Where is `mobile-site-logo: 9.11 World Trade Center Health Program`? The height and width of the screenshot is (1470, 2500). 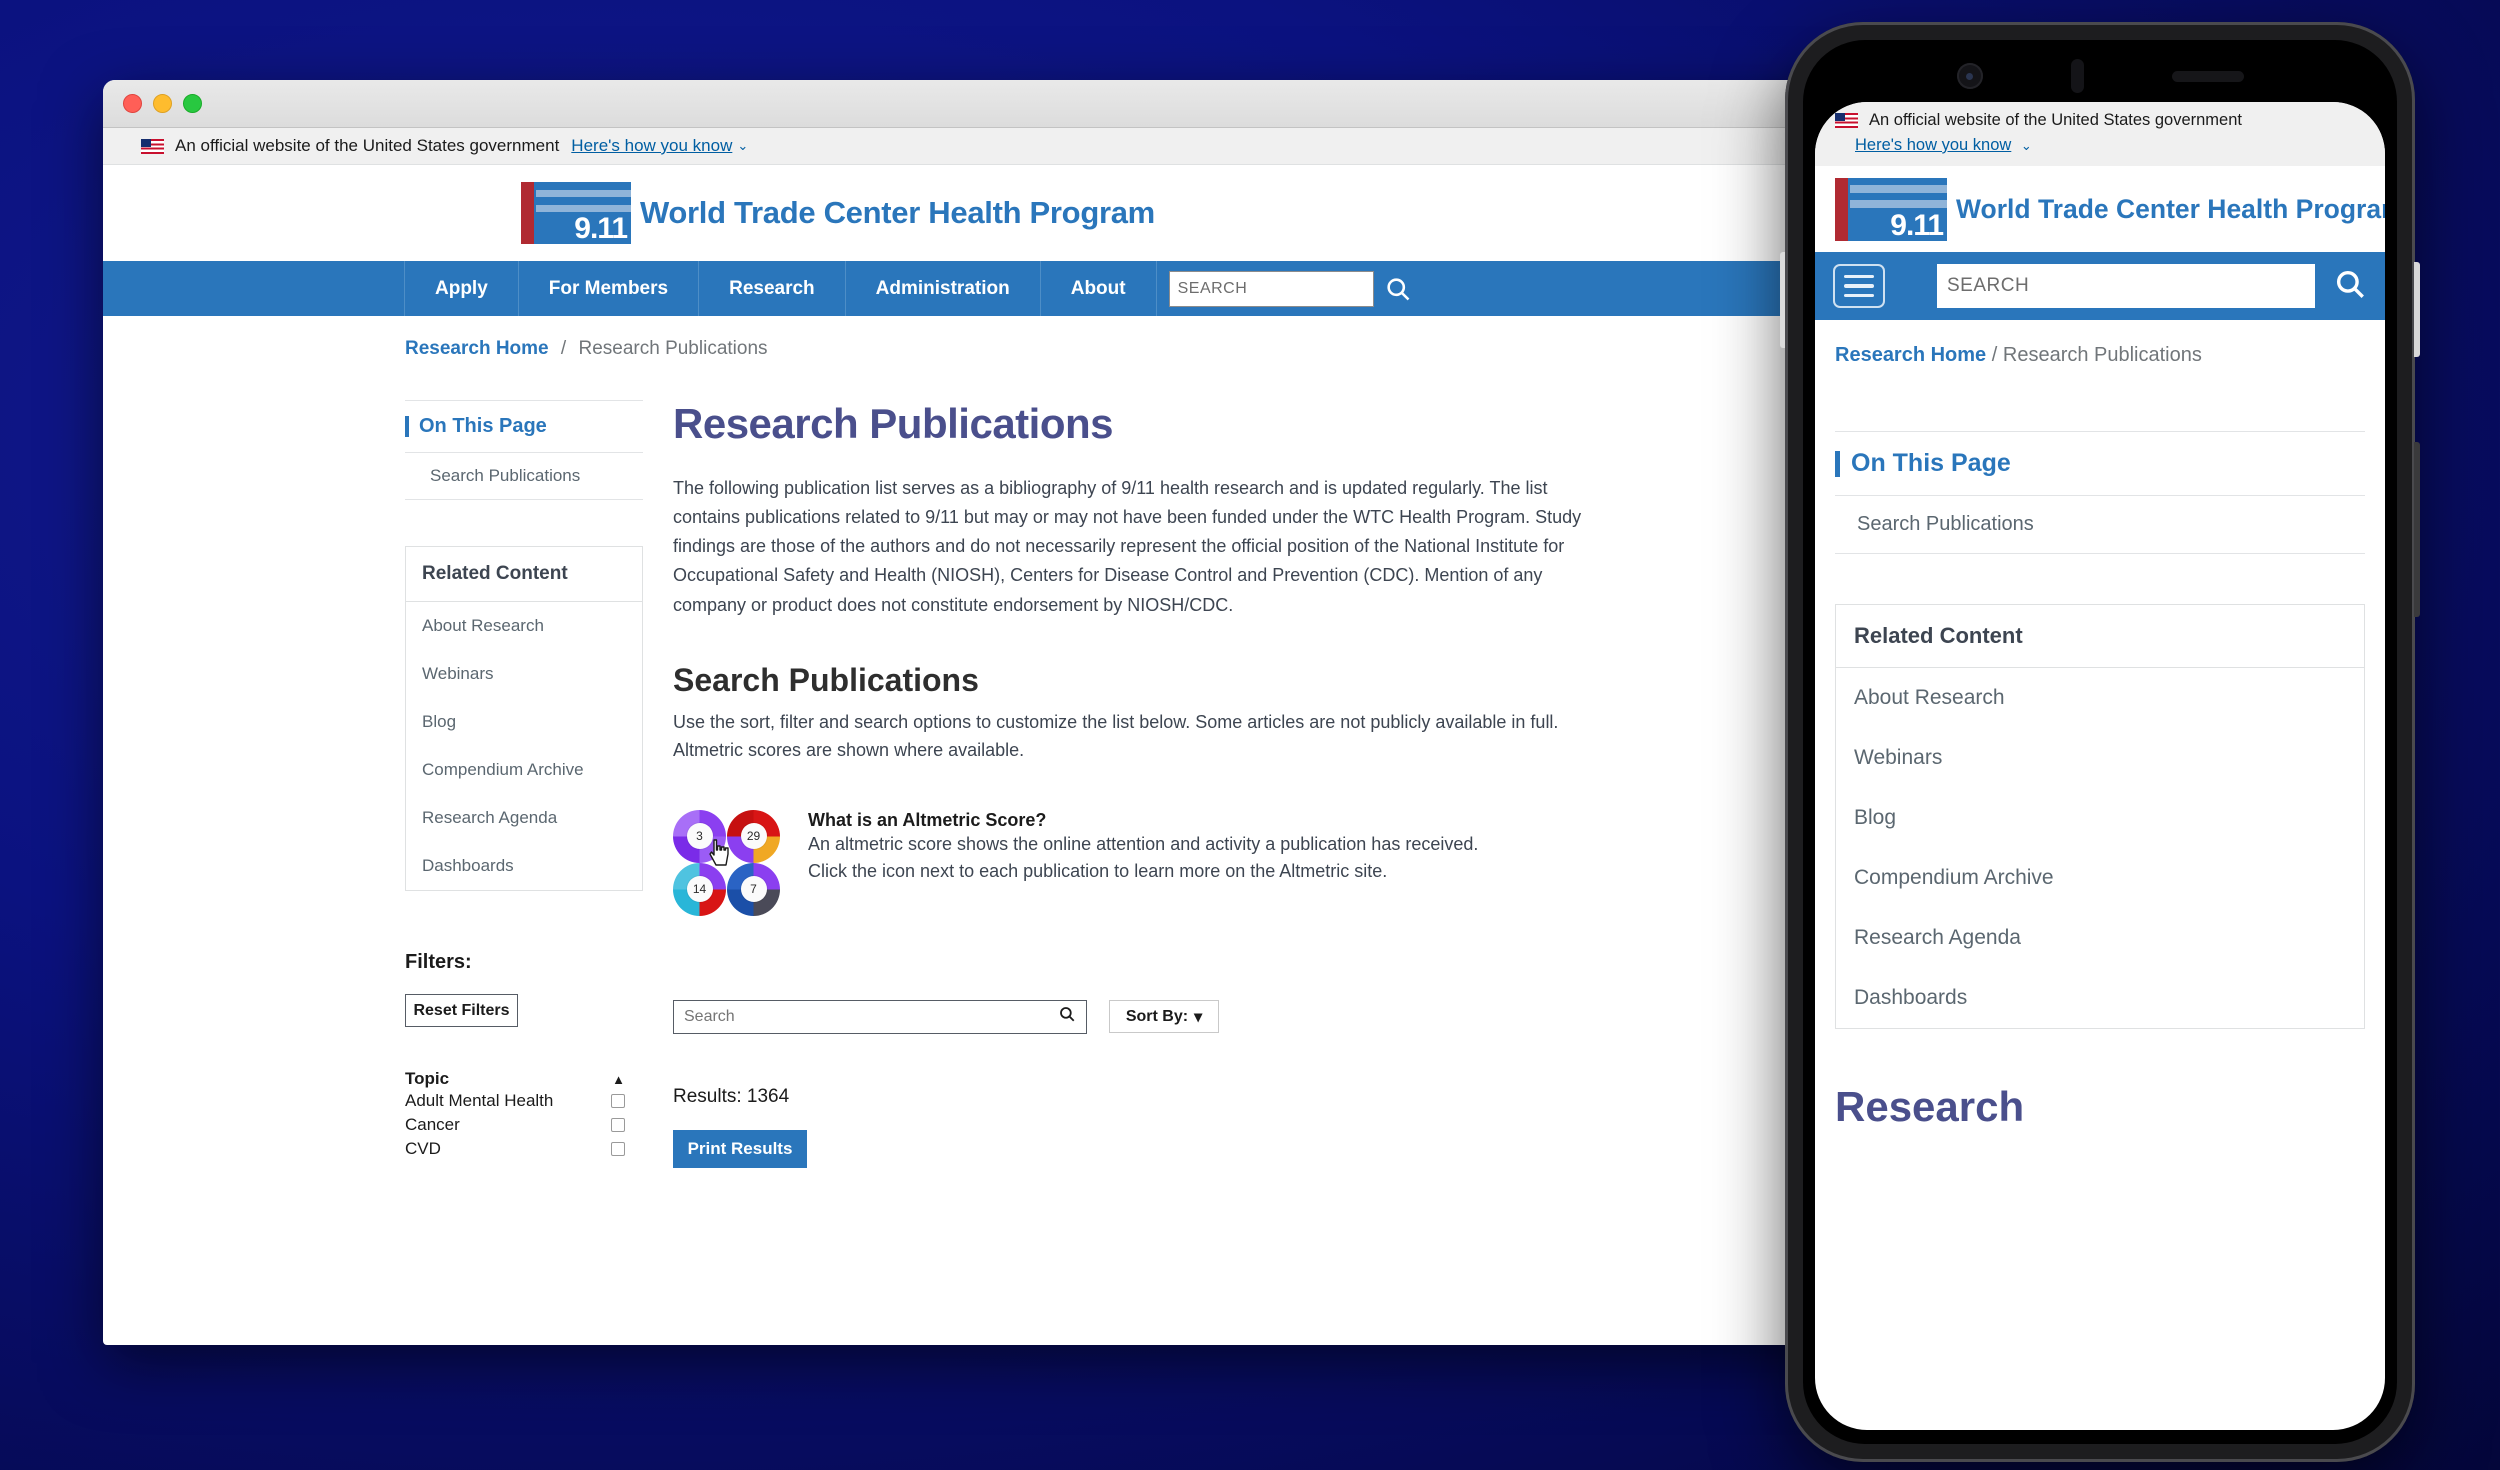 mobile-site-logo: 9.11 World Trade Center Health Program is located at coordinates (2100, 209).